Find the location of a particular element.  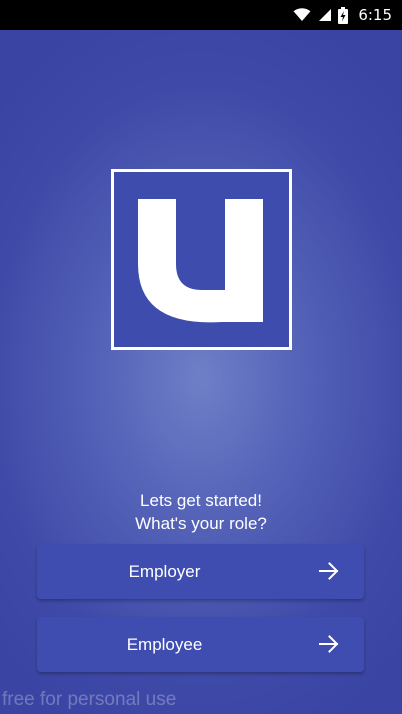

status-time: 6:15 is located at coordinates (375, 15).